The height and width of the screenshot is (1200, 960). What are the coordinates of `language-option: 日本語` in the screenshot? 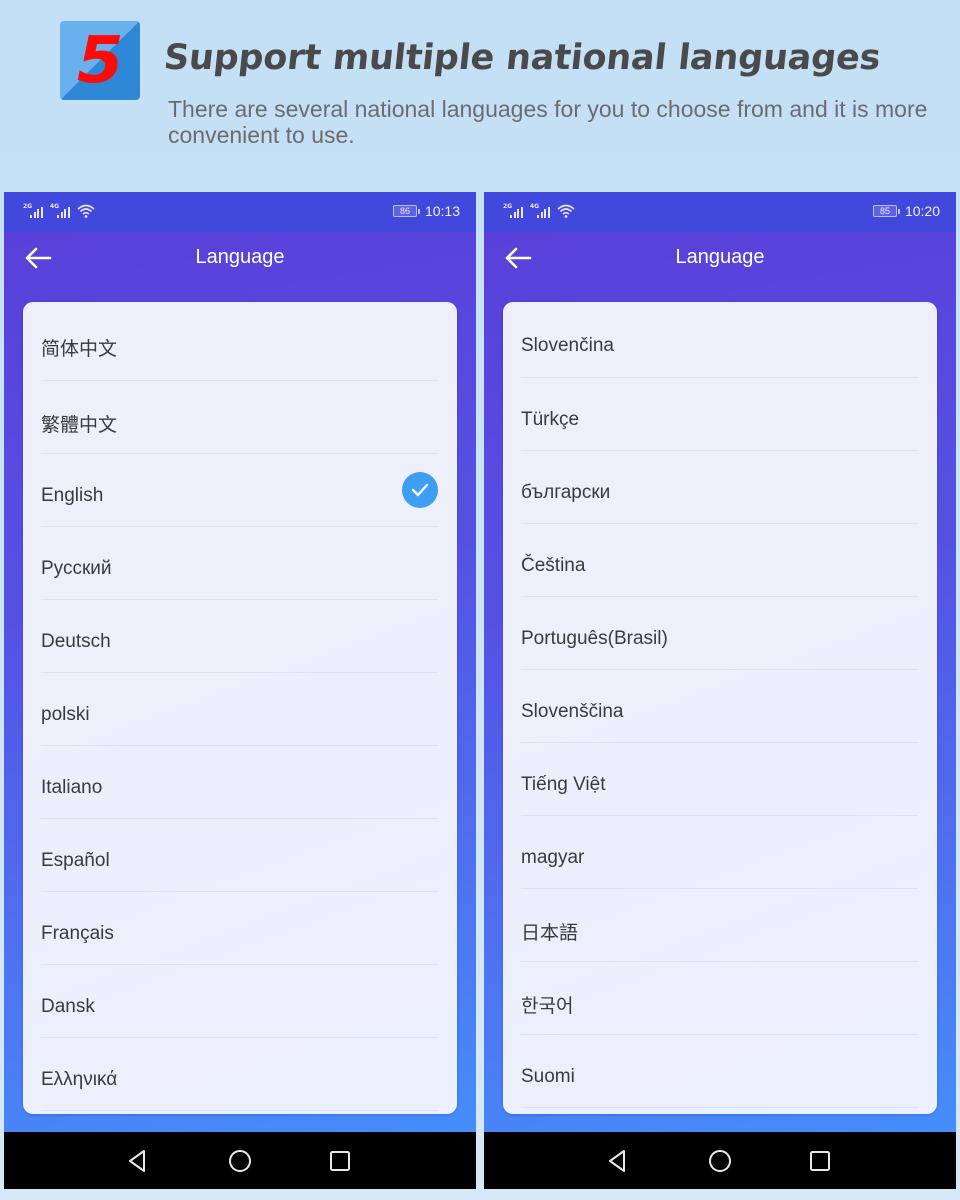 It's located at (719, 925).